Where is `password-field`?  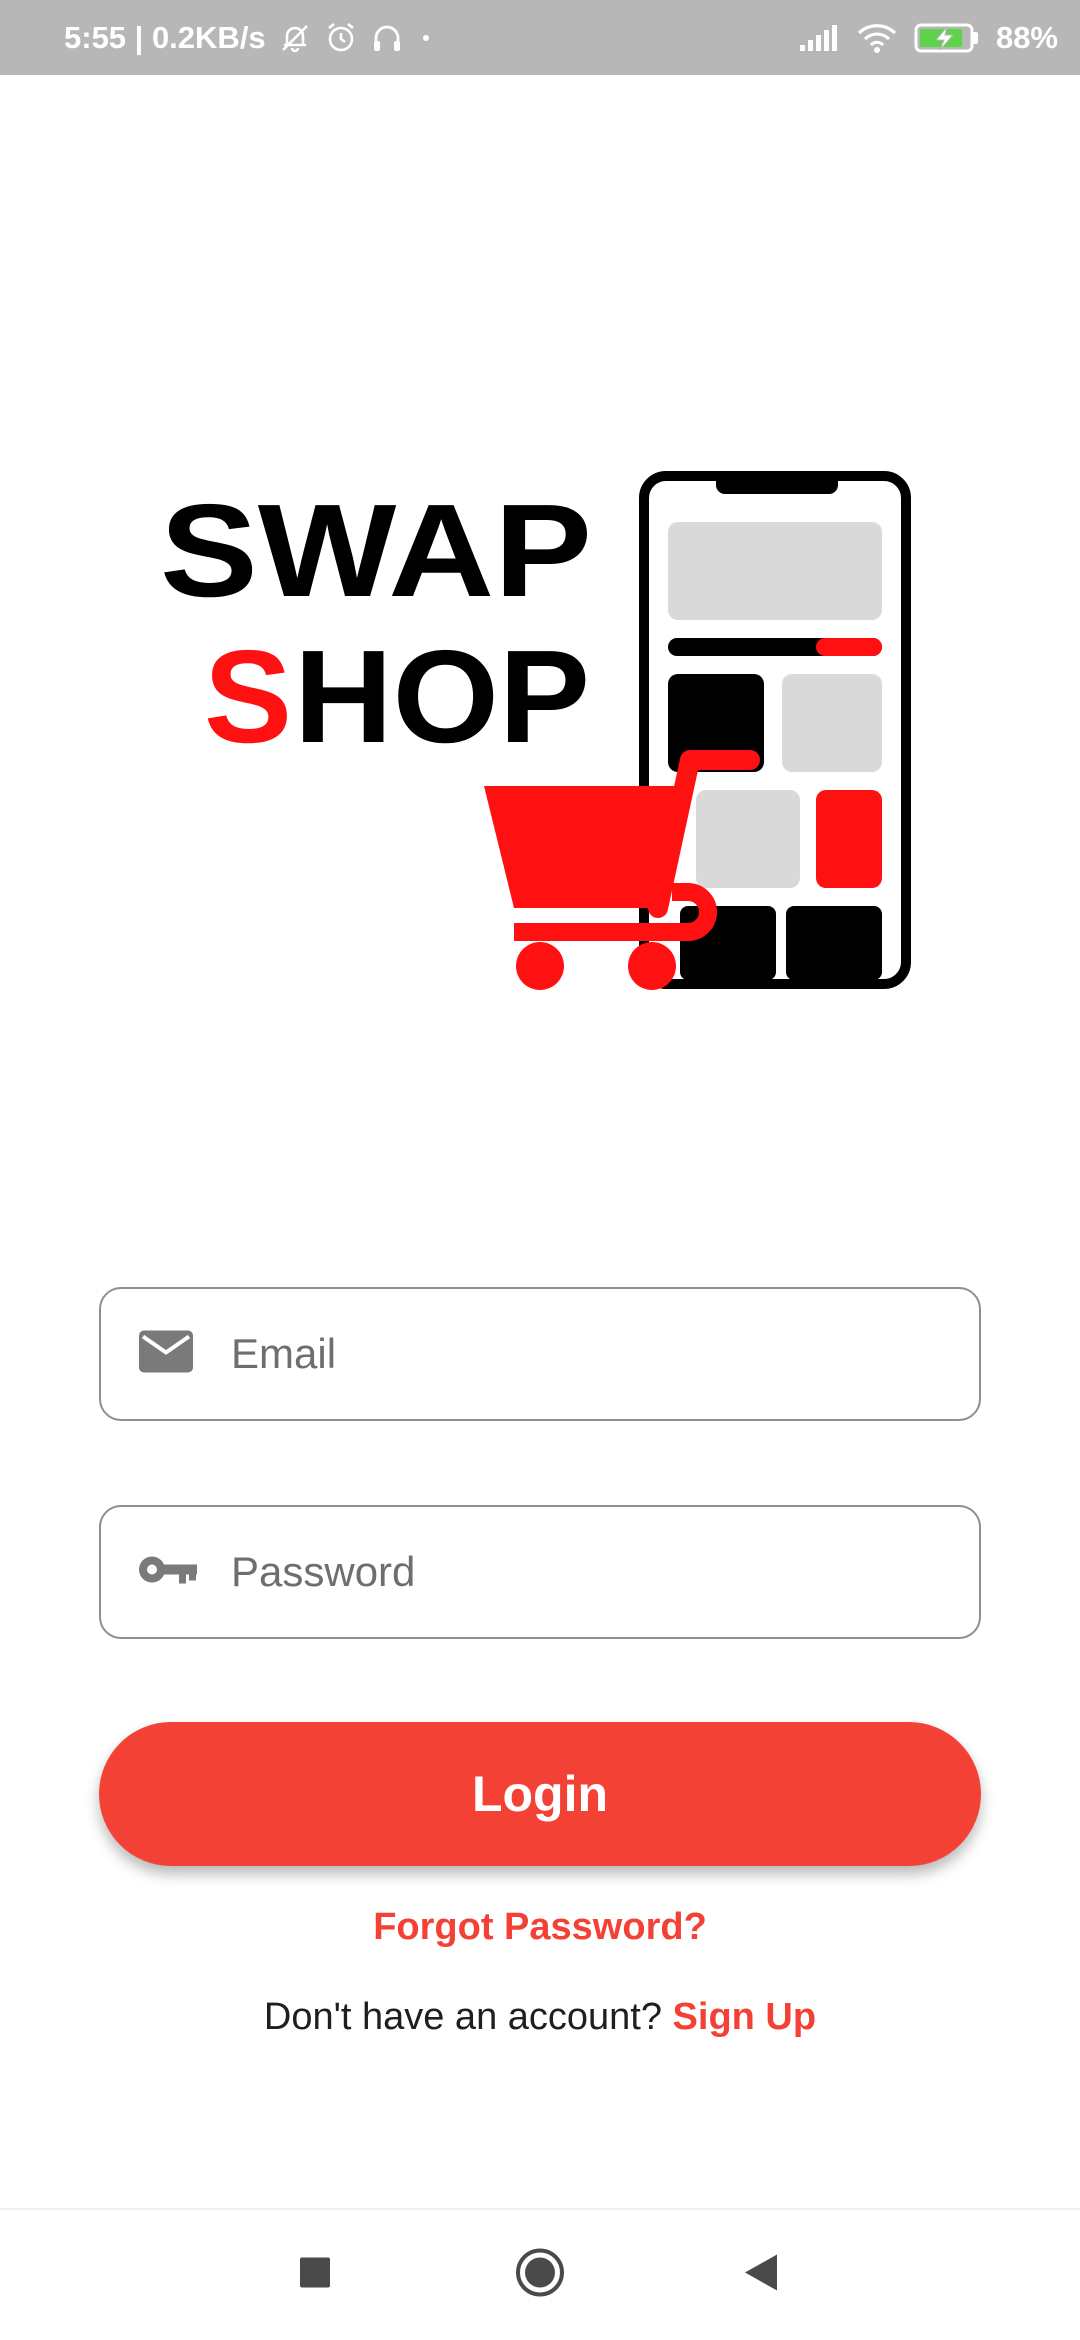
password-field is located at coordinates (540, 1572).